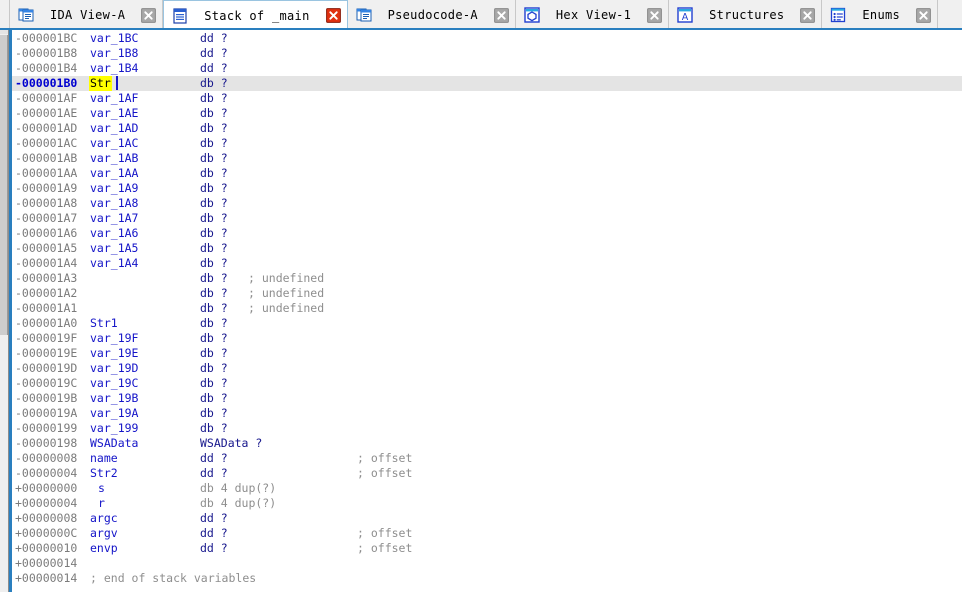 Image resolution: width=962 pixels, height=592 pixels. What do you see at coordinates (46, 293) in the screenshot?
I see `row-offset: -000001A2` at bounding box center [46, 293].